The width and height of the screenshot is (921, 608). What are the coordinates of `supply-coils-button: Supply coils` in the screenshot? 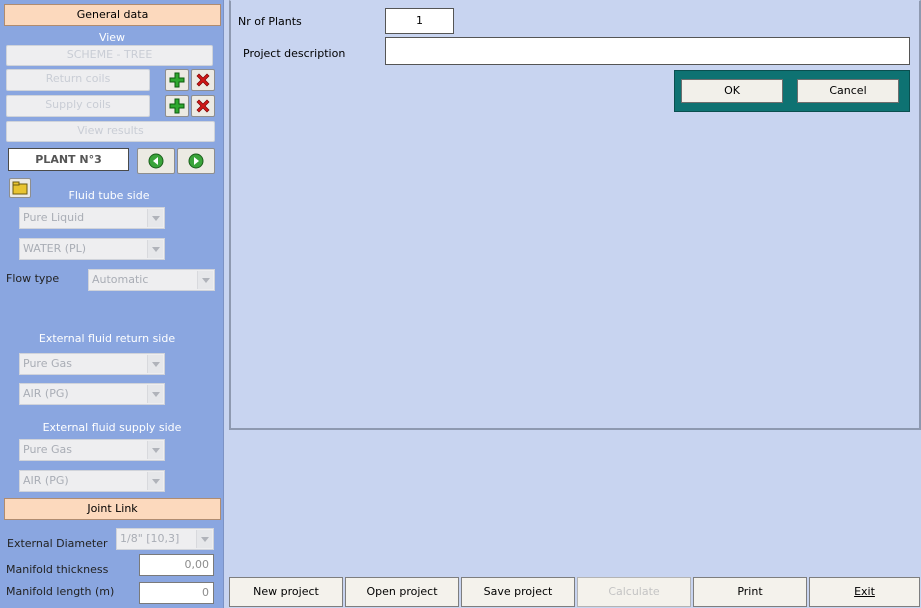 It's located at (78, 106).